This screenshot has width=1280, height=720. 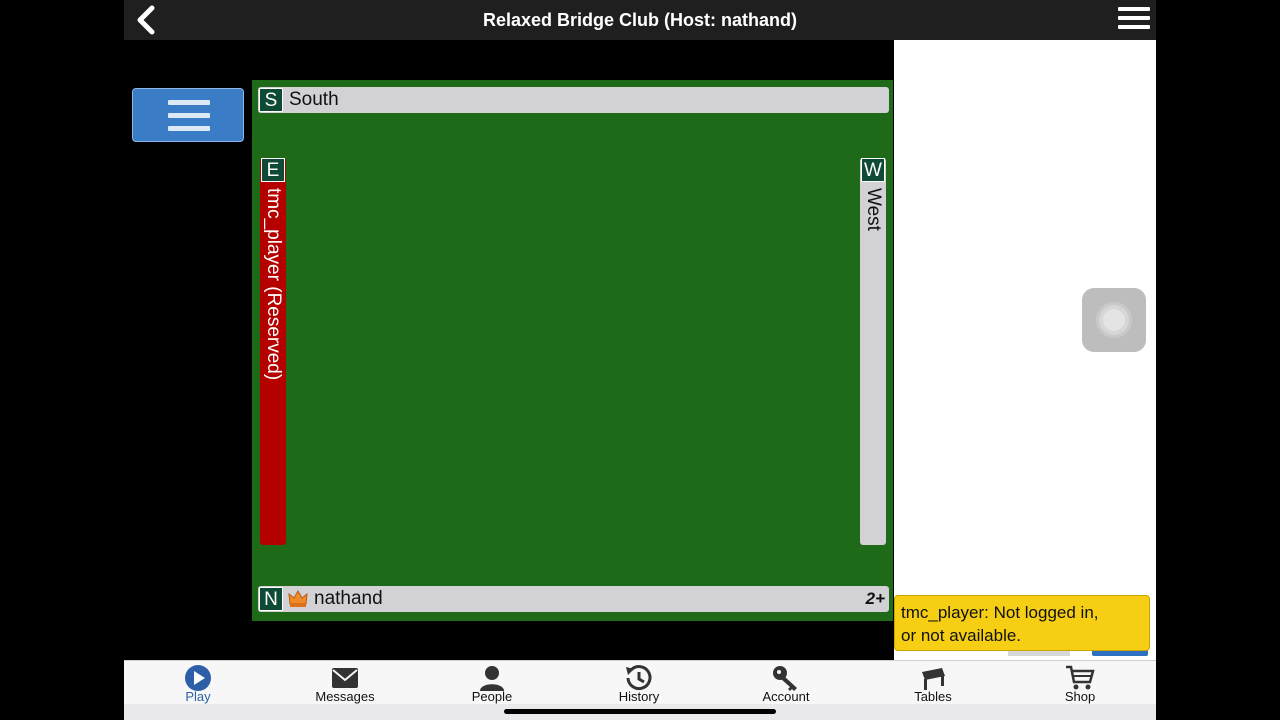 I want to click on seat-south: S South, so click(x=573, y=100).